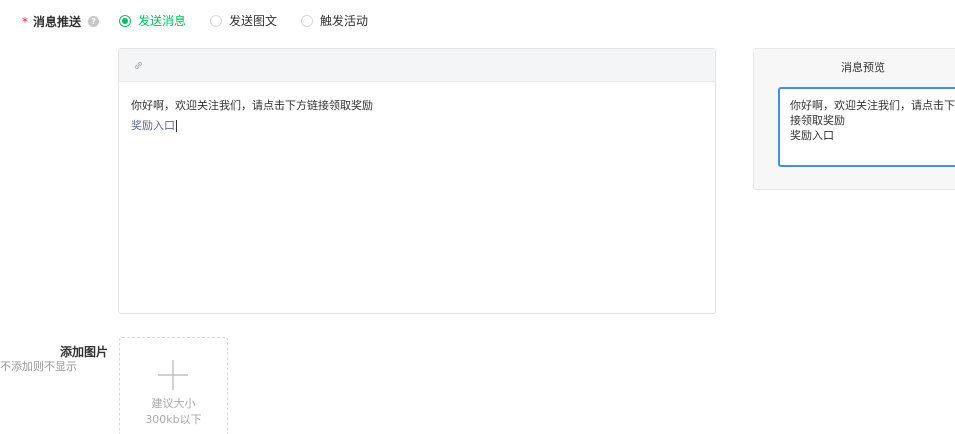 This screenshot has height=434, width=955. What do you see at coordinates (417, 65) in the screenshot?
I see `editor-toolbar` at bounding box center [417, 65].